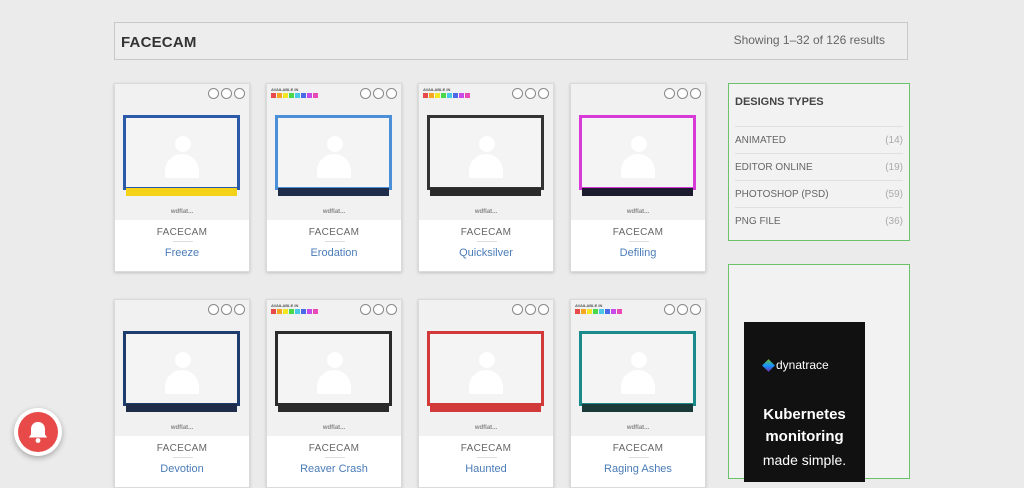  What do you see at coordinates (239, 93) in the screenshot?
I see `animated-icon` at bounding box center [239, 93].